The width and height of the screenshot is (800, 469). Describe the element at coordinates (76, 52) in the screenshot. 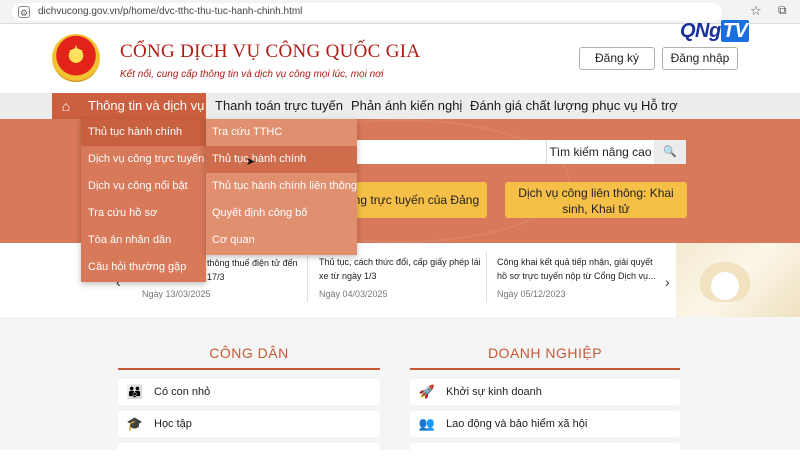

I see `emblem-star-icon: ★` at that location.